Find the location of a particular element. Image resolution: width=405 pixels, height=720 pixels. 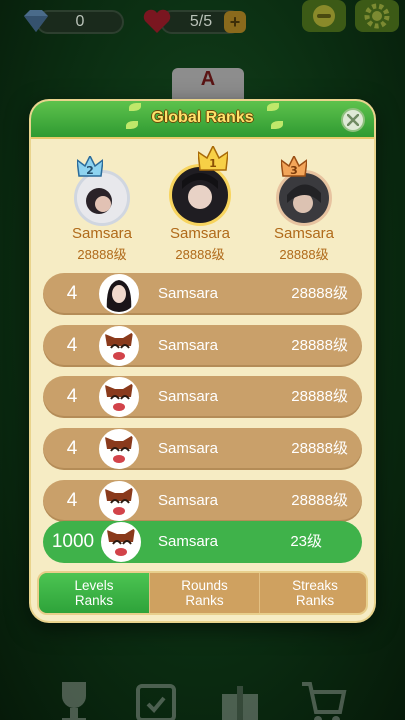

crown-icon: 1 is located at coordinates (213, 158).